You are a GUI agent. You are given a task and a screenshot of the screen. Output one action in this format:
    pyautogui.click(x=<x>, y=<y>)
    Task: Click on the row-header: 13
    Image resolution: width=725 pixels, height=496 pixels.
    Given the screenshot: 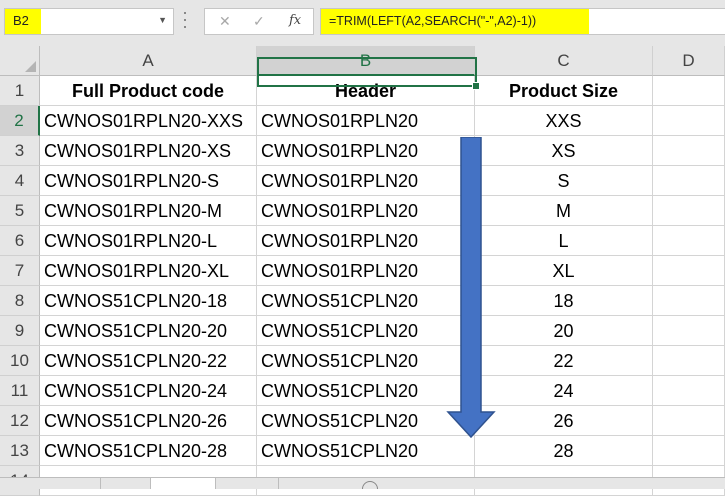 What is the action you would take?
    pyautogui.click(x=20, y=451)
    